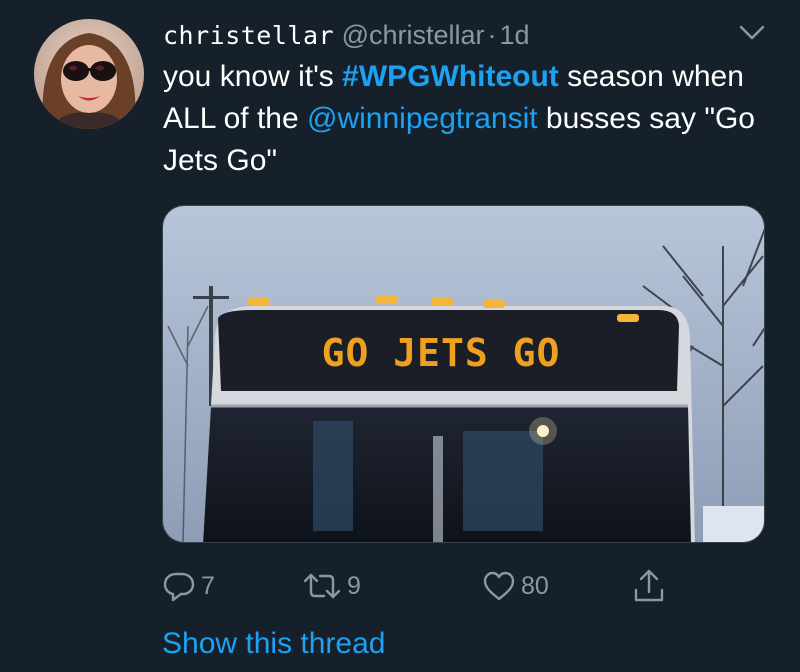 This screenshot has height=672, width=800. What do you see at coordinates (354, 585) in the screenshot?
I see `retweet-count: 9` at bounding box center [354, 585].